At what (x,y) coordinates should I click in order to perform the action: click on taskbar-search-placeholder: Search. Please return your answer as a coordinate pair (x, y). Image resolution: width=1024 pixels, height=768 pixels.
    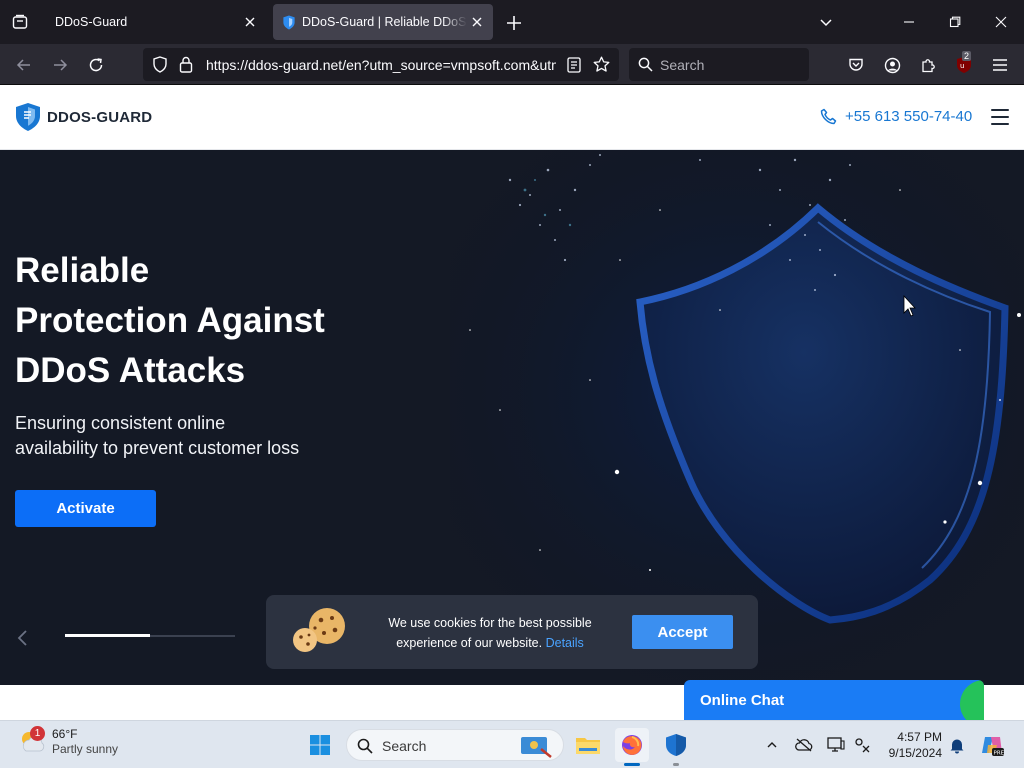
    Looking at the image, I should click on (404, 746).